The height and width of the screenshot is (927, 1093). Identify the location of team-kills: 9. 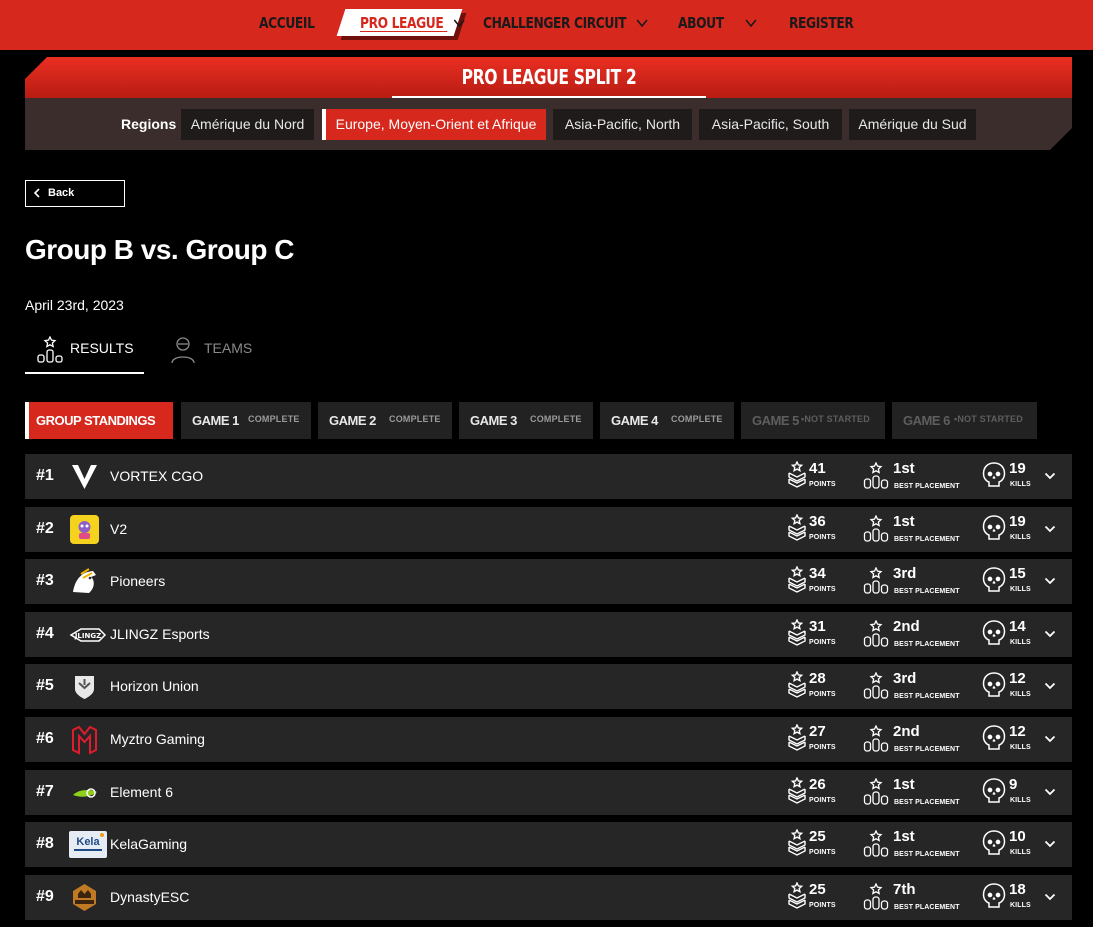
(1013, 784).